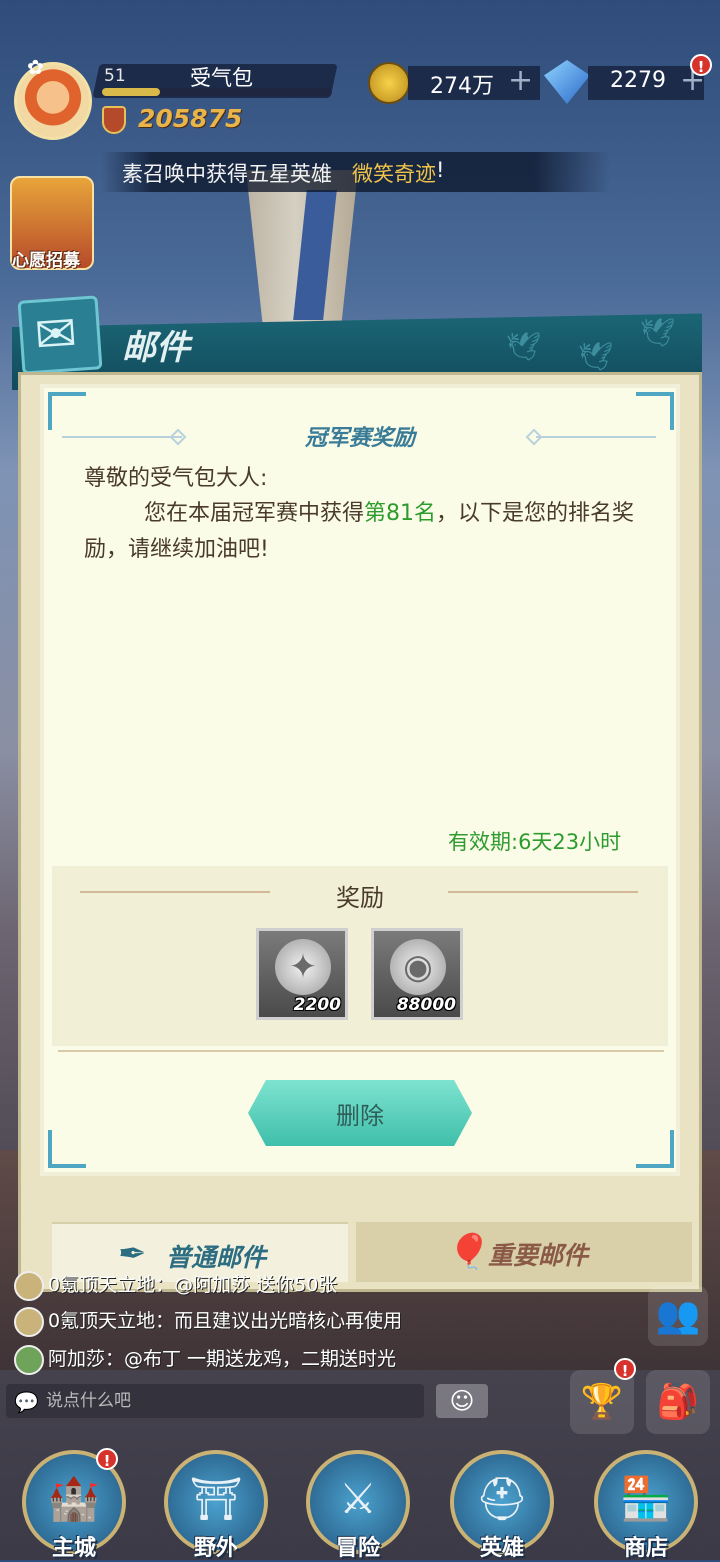 Image resolution: width=720 pixels, height=1562 pixels. I want to click on shop-icon: 🏪, so click(646, 1498).